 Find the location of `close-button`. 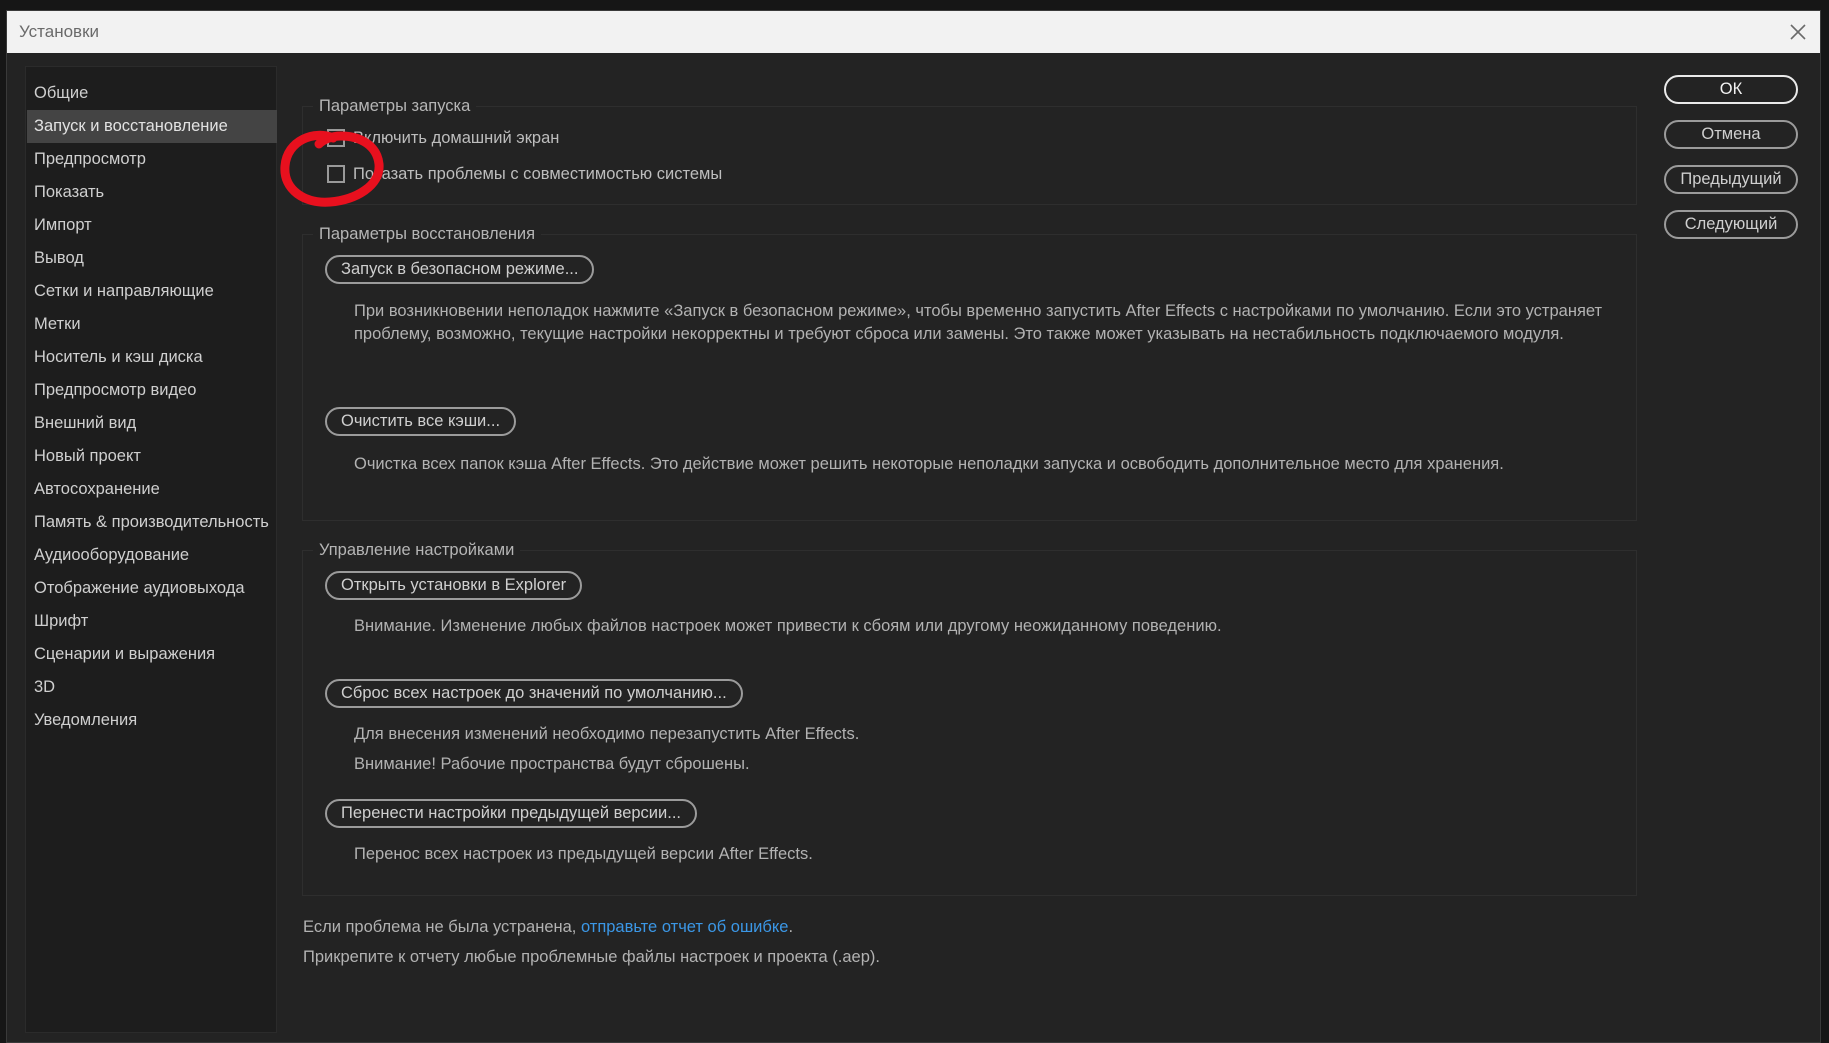

close-button is located at coordinates (1798, 32).